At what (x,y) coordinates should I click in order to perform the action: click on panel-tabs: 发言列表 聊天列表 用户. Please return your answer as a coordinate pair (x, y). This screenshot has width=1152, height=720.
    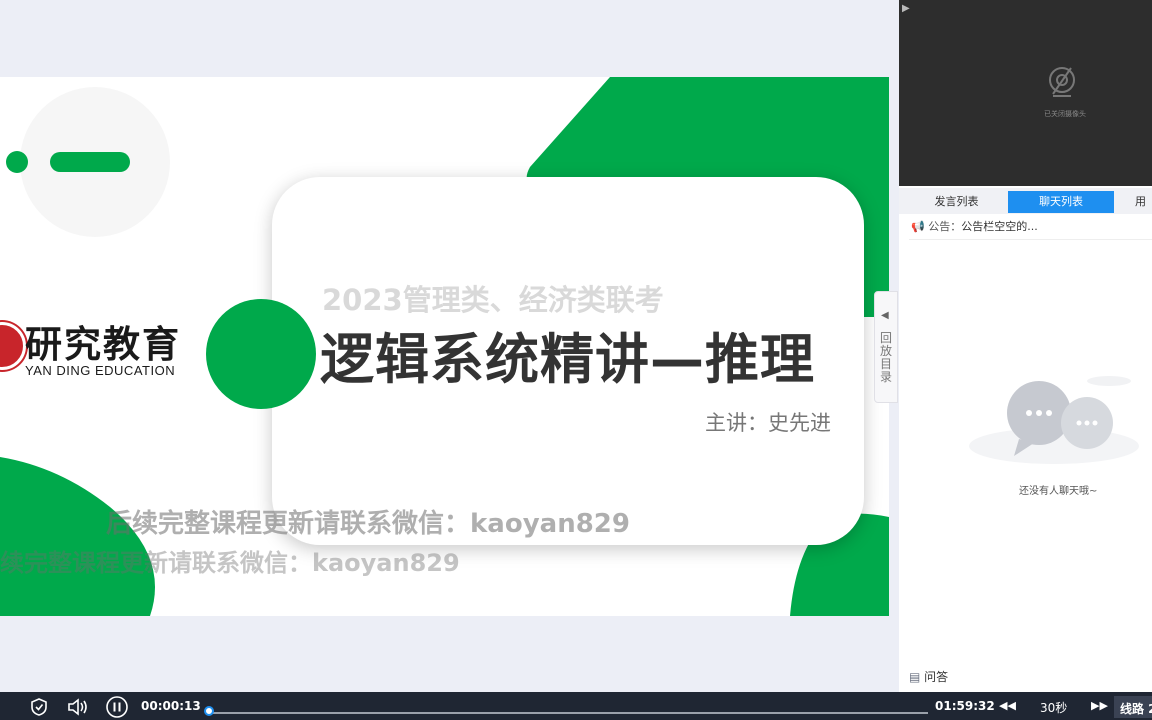
    Looking at the image, I should click on (1025, 201).